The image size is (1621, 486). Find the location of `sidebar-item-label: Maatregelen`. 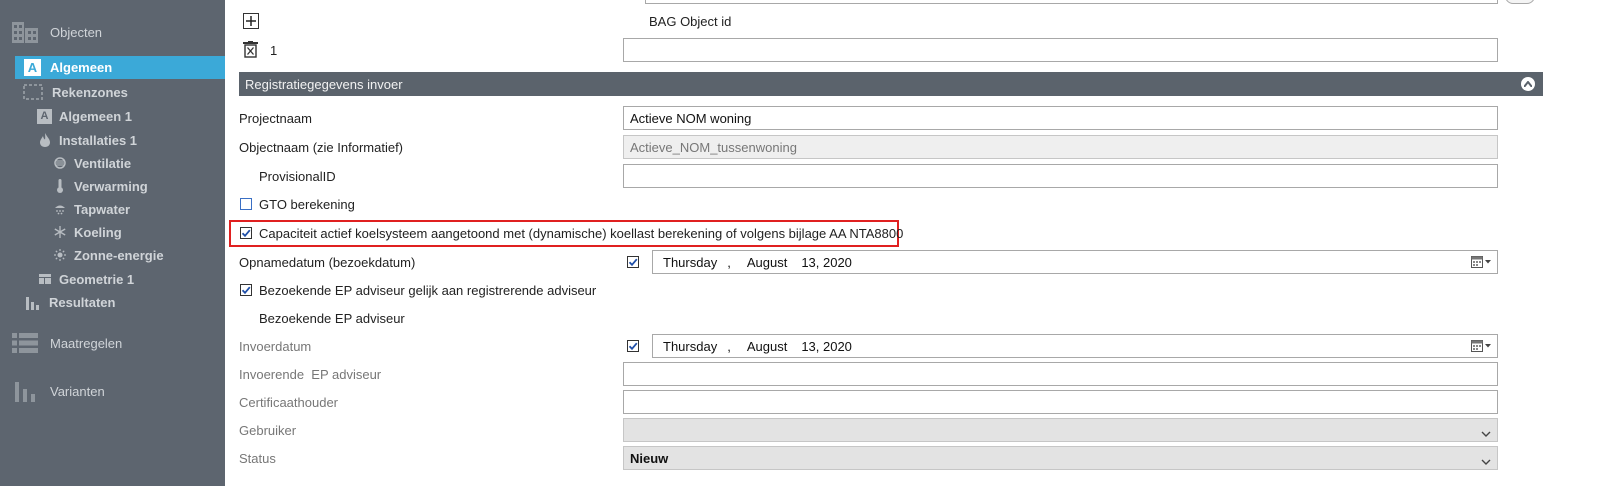

sidebar-item-label: Maatregelen is located at coordinates (86, 343).